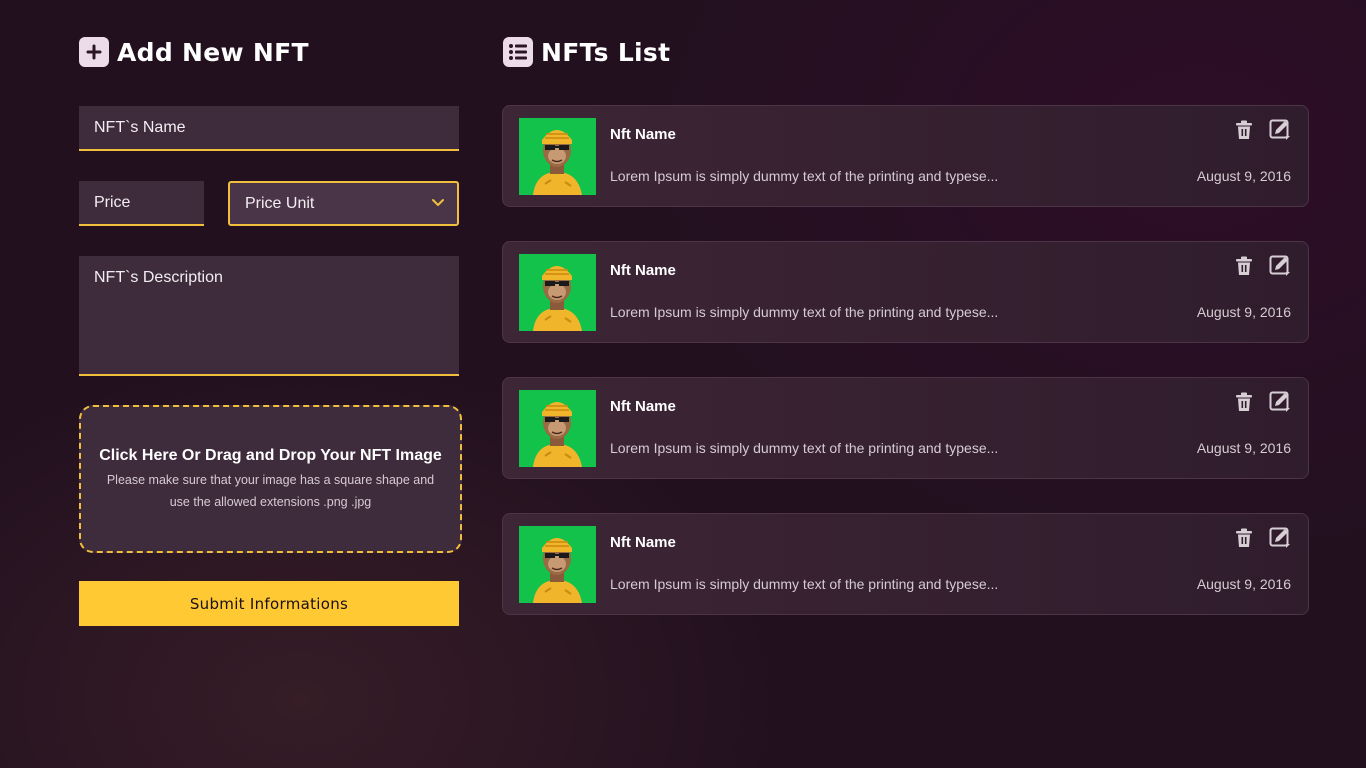 The height and width of the screenshot is (768, 1366). I want to click on nfts-list-title: NFTs List, so click(586, 52).